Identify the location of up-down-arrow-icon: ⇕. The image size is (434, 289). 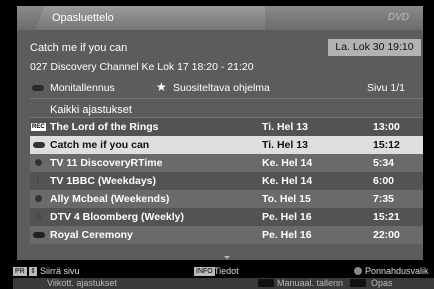
(33, 271).